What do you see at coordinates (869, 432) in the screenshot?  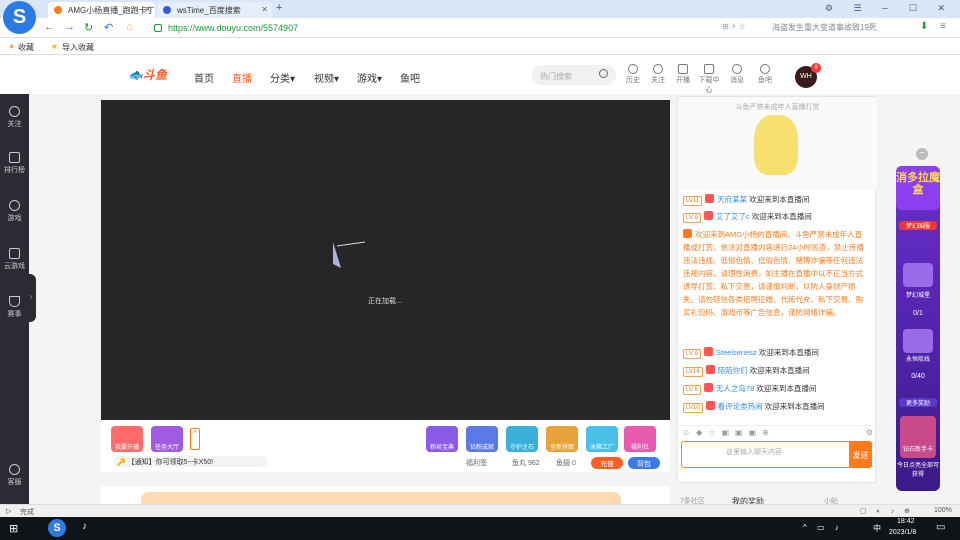 I see `settings-icon: ⚙` at bounding box center [869, 432].